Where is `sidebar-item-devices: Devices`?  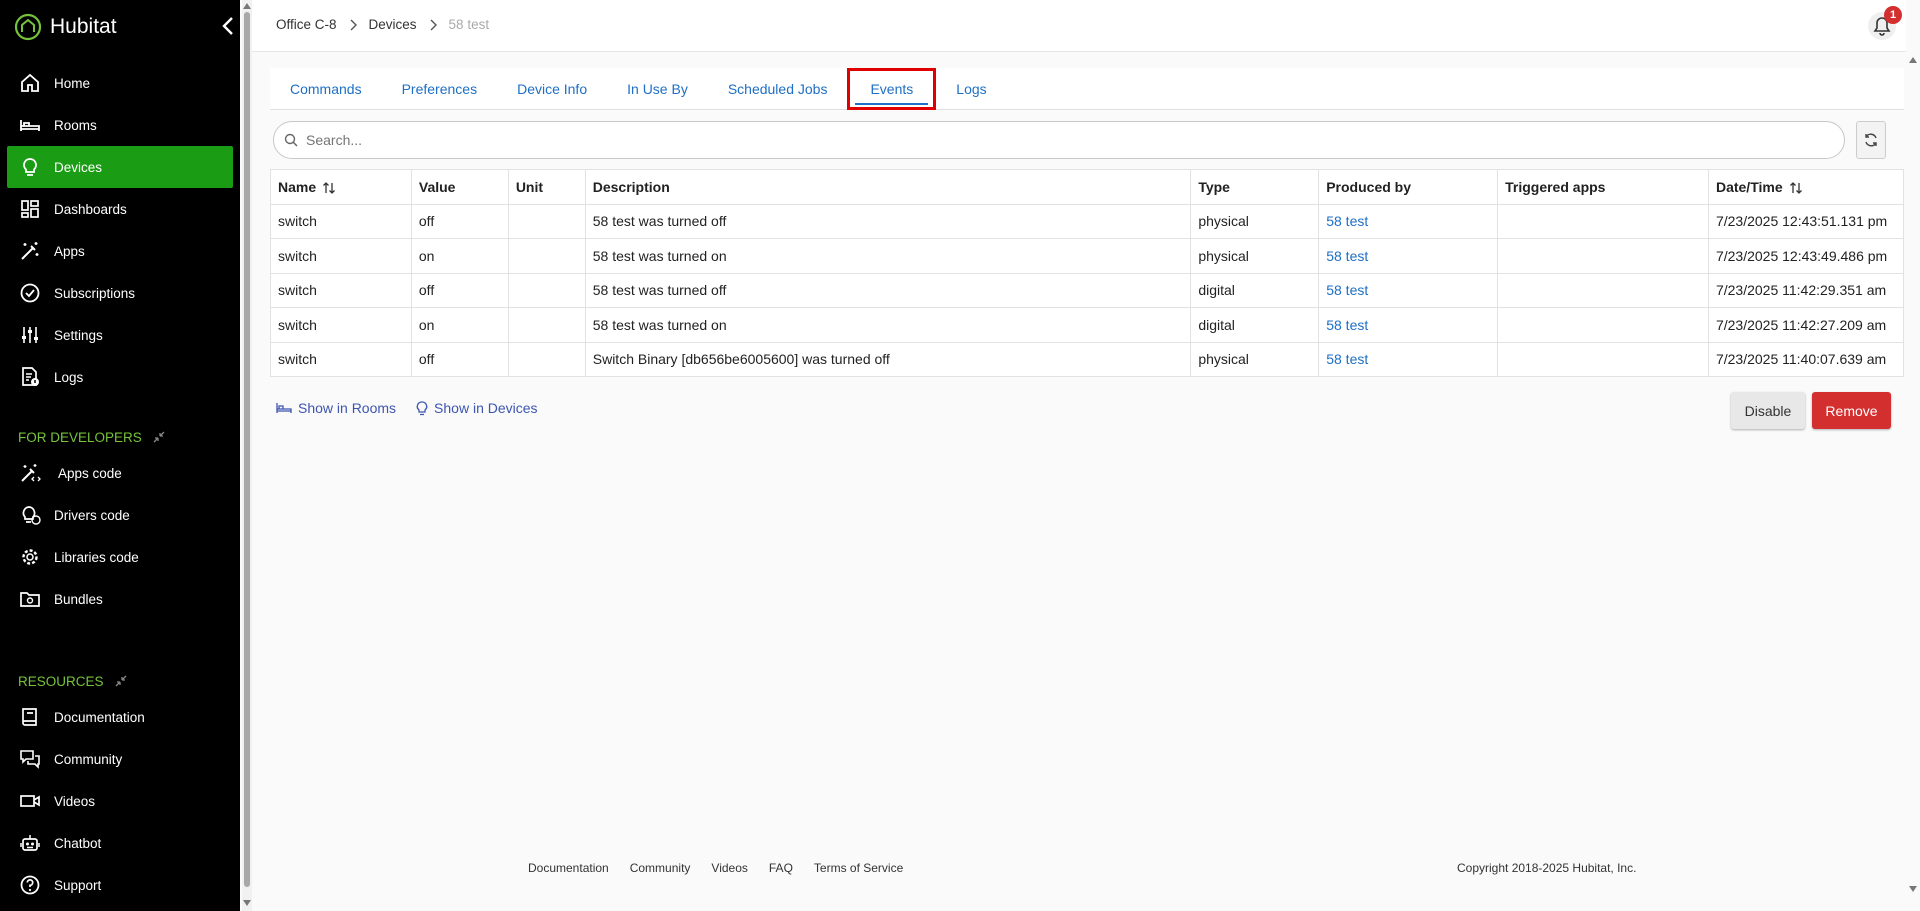 sidebar-item-devices: Devices is located at coordinates (120, 167).